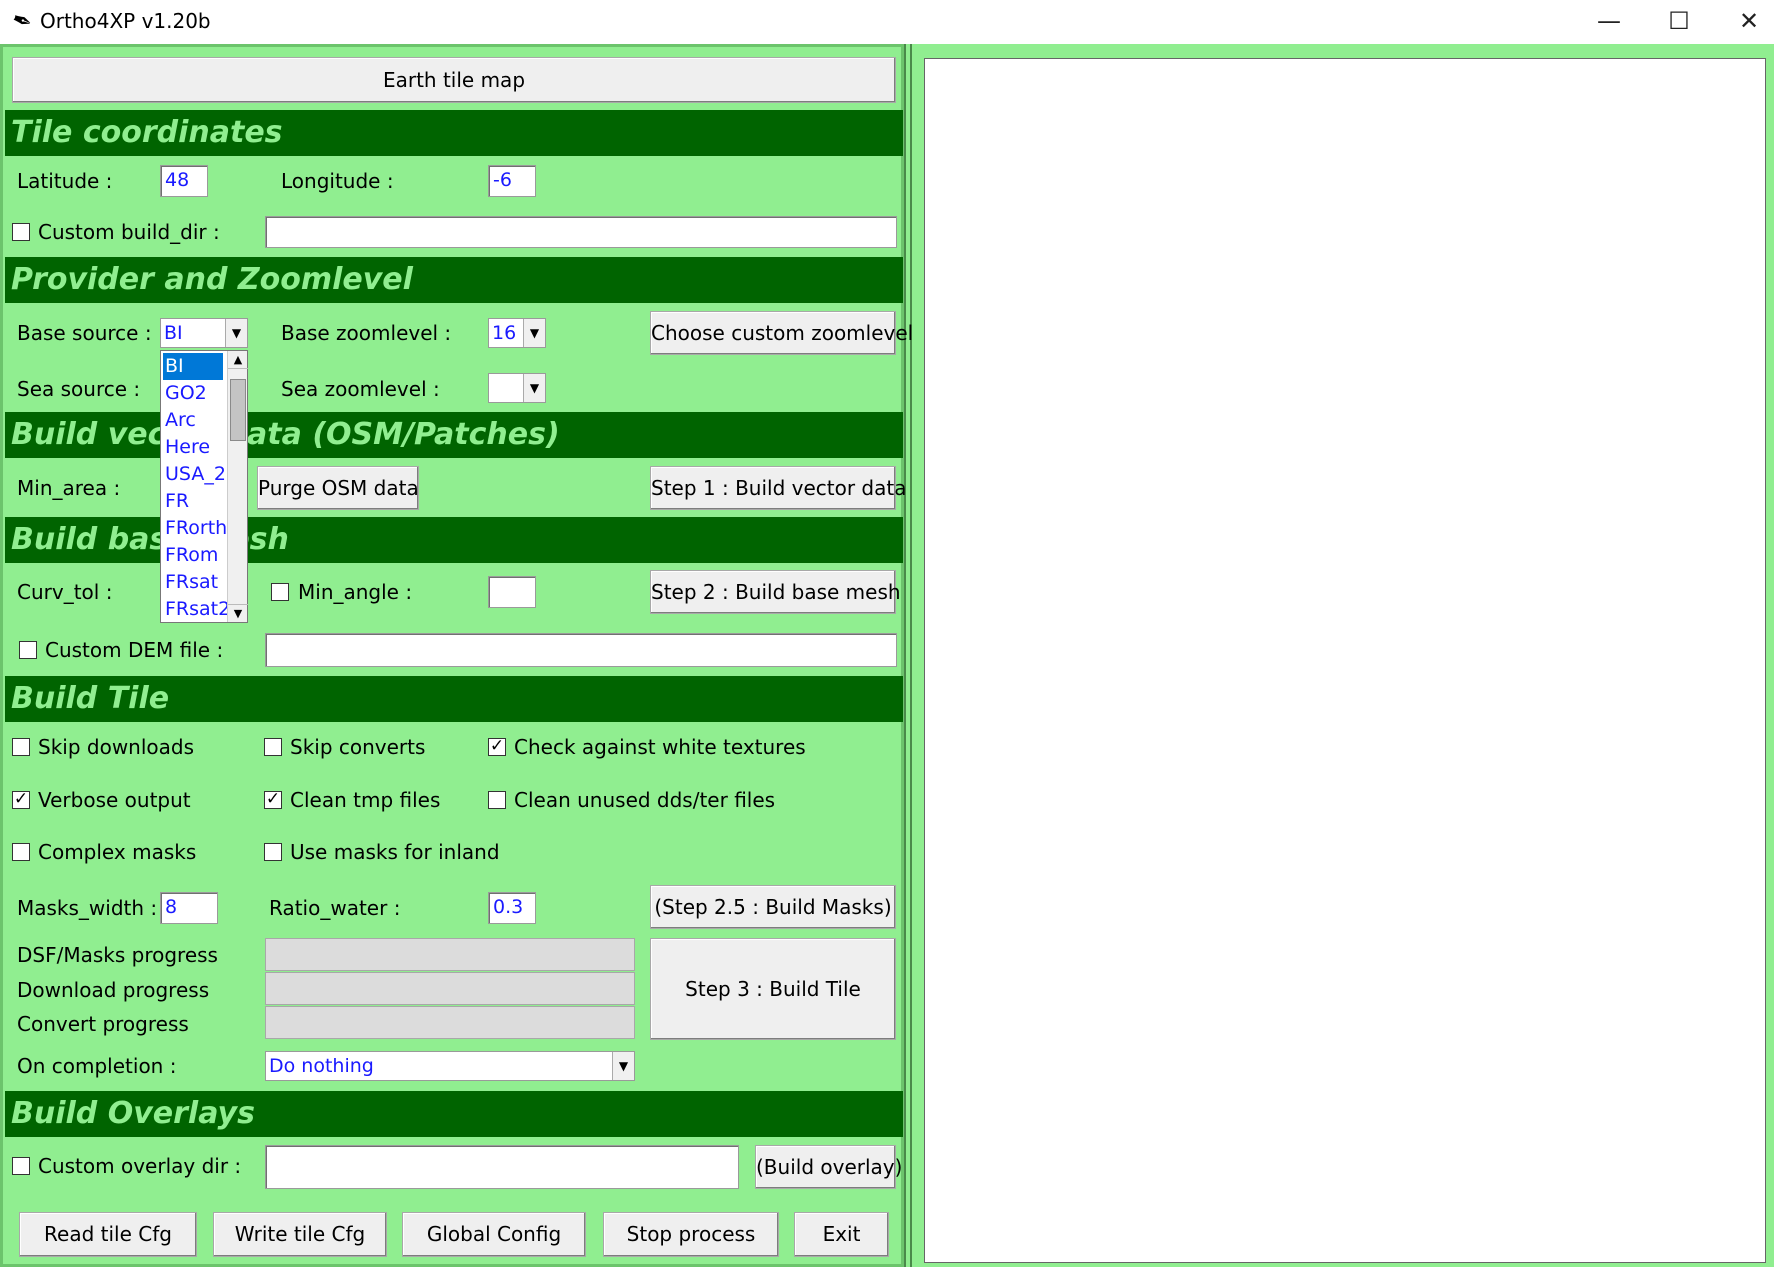 This screenshot has height=1267, width=1774. What do you see at coordinates (337, 181) in the screenshot?
I see `longitude-label: Longitude :` at bounding box center [337, 181].